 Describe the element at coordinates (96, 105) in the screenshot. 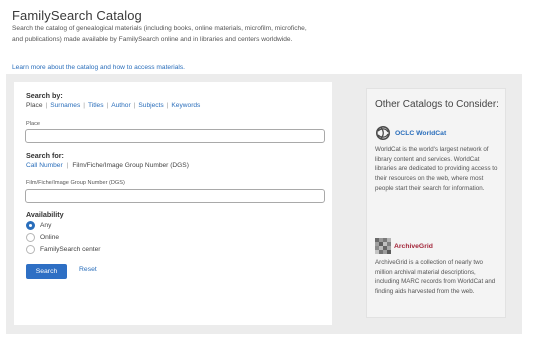

I see `tab-titles: Titles` at that location.